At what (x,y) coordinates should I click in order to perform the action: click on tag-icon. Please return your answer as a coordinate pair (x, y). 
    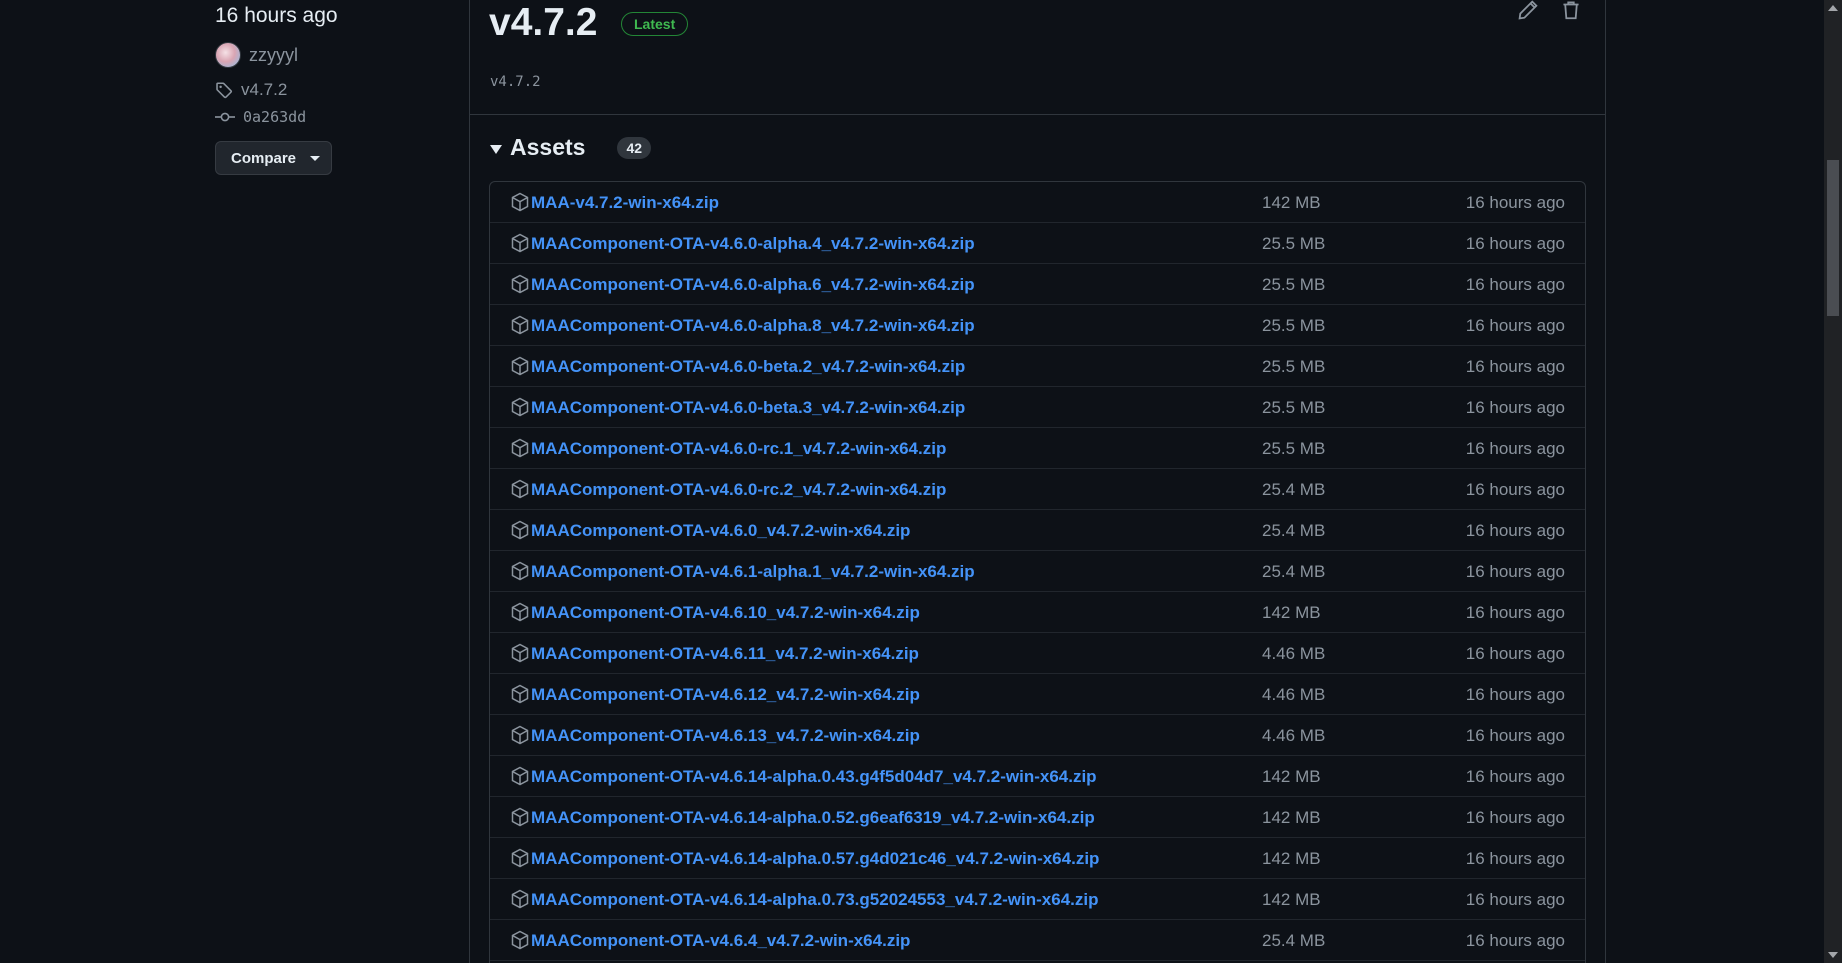
    Looking at the image, I should click on (224, 90).